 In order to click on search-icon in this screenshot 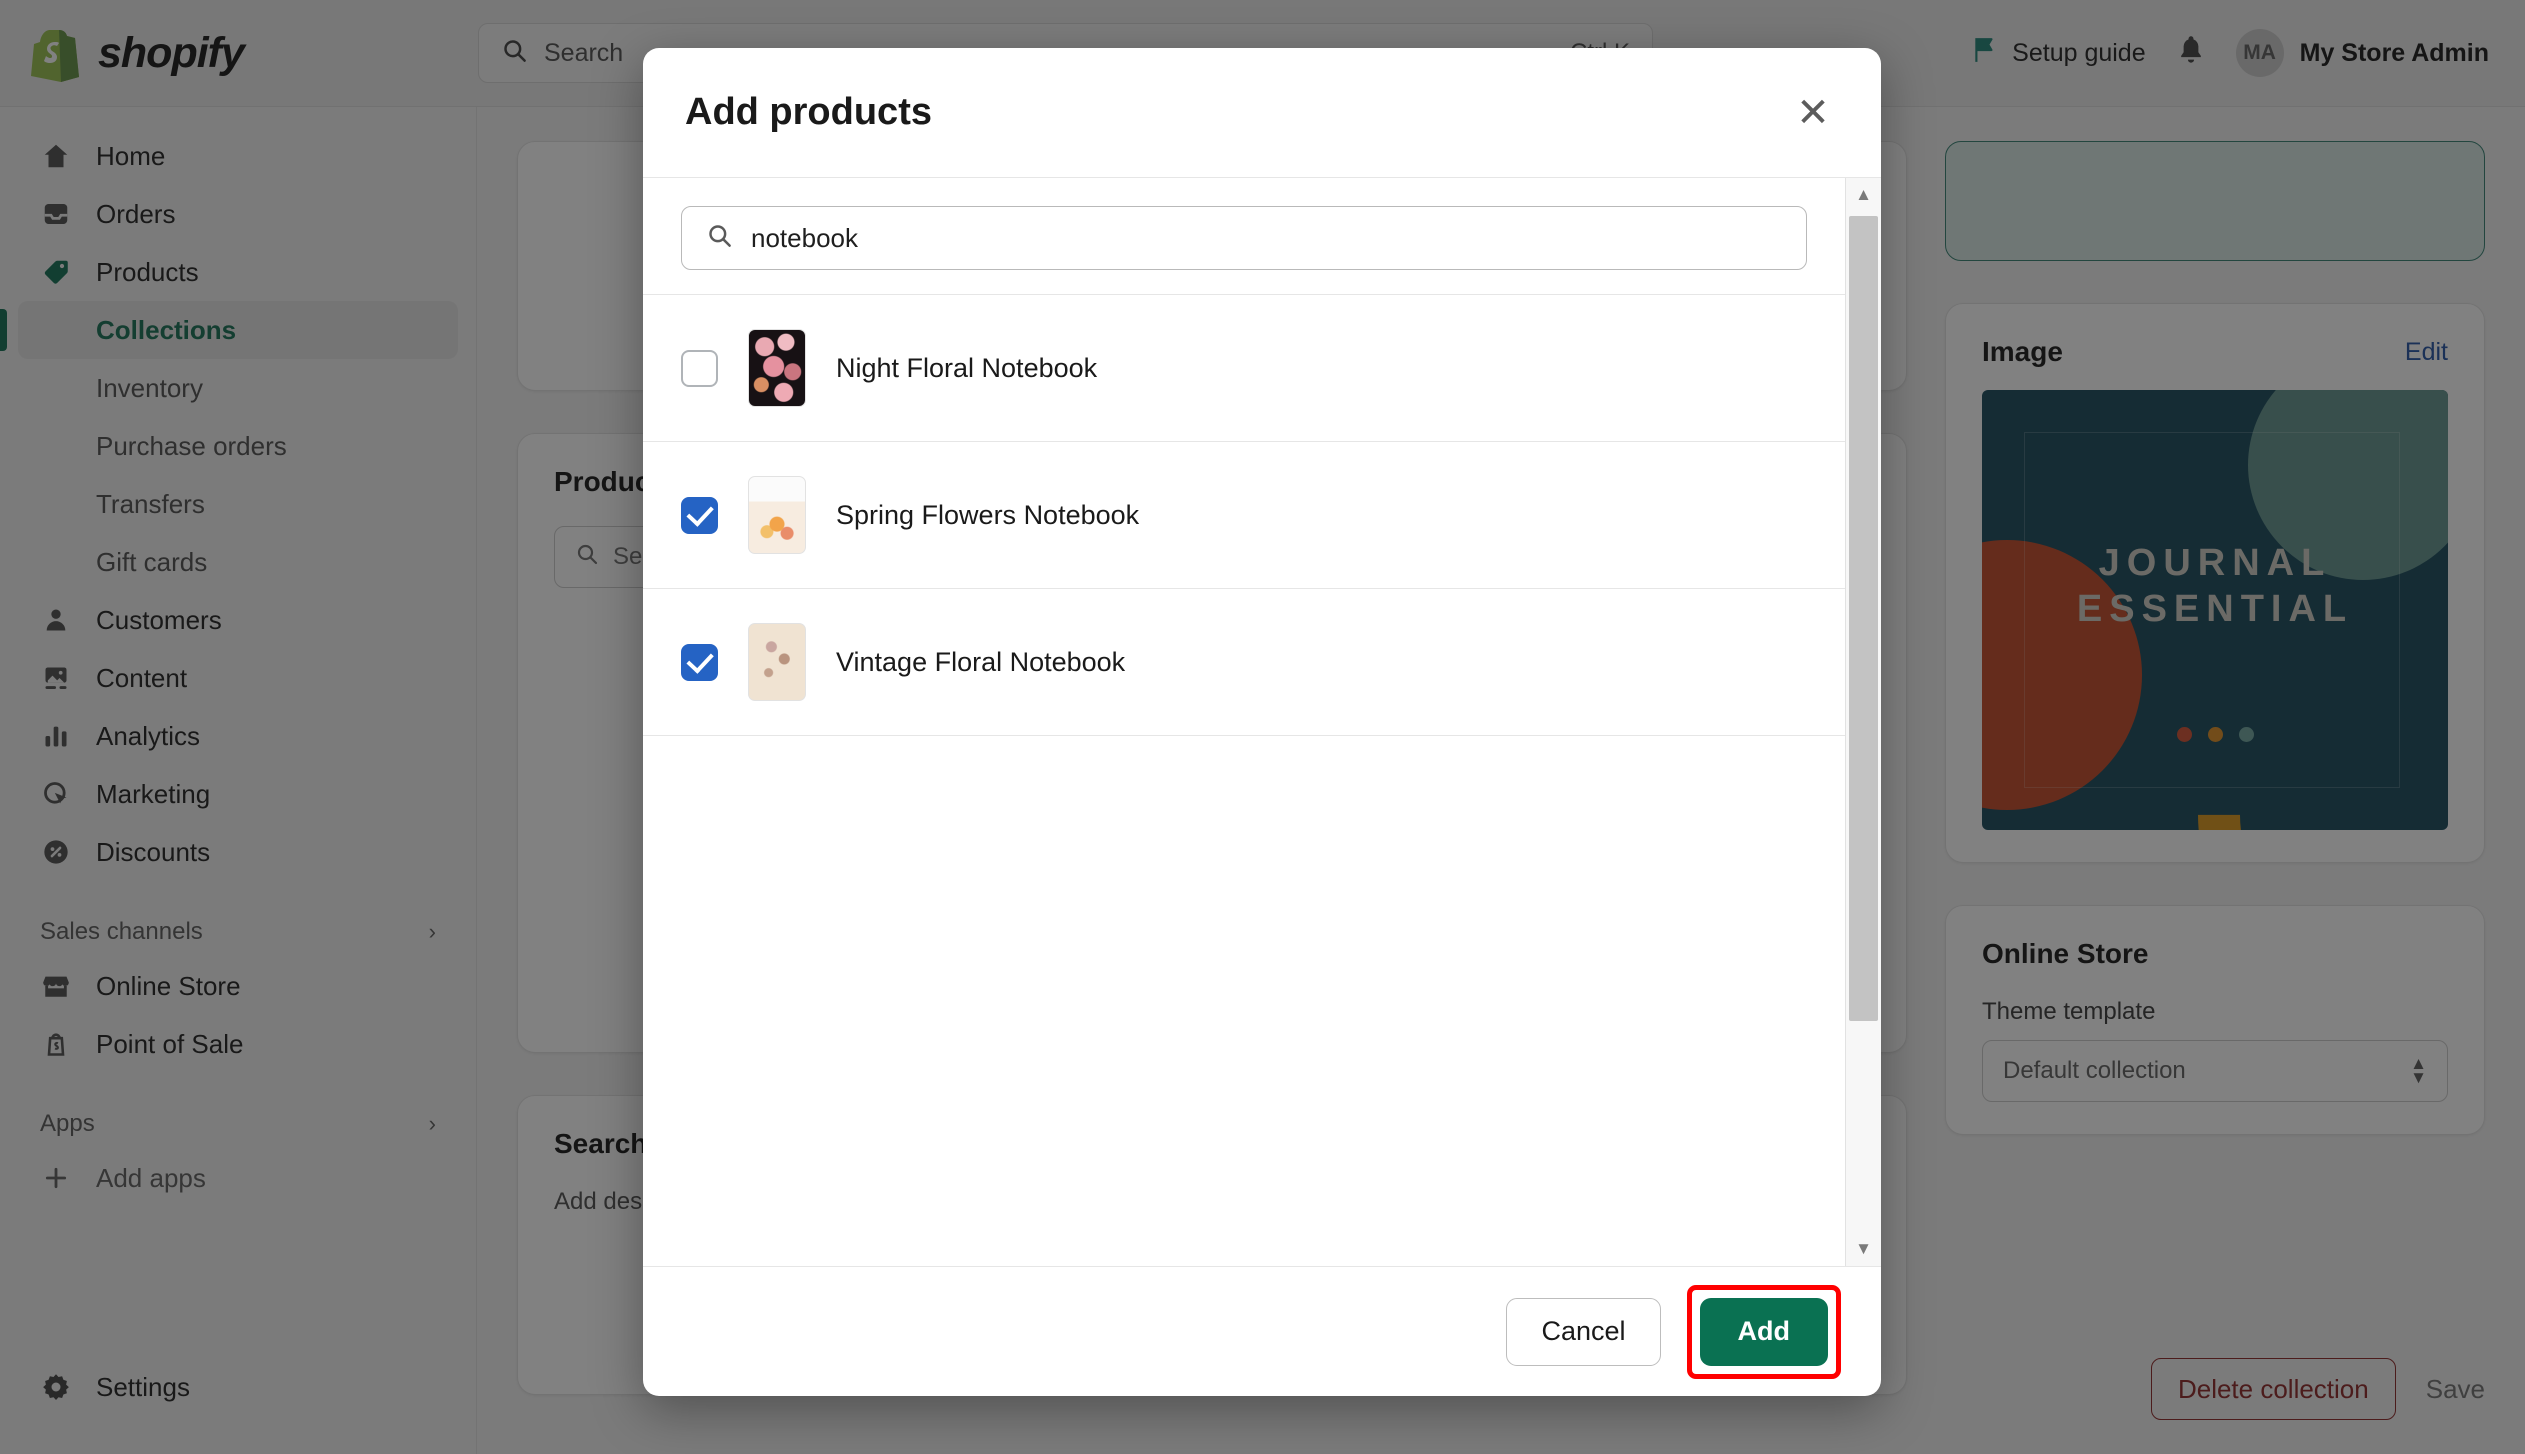, I will do `click(719, 238)`.